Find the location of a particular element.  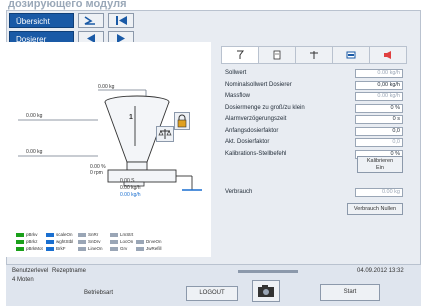

hopper-number: 1 is located at coordinates (131, 117).